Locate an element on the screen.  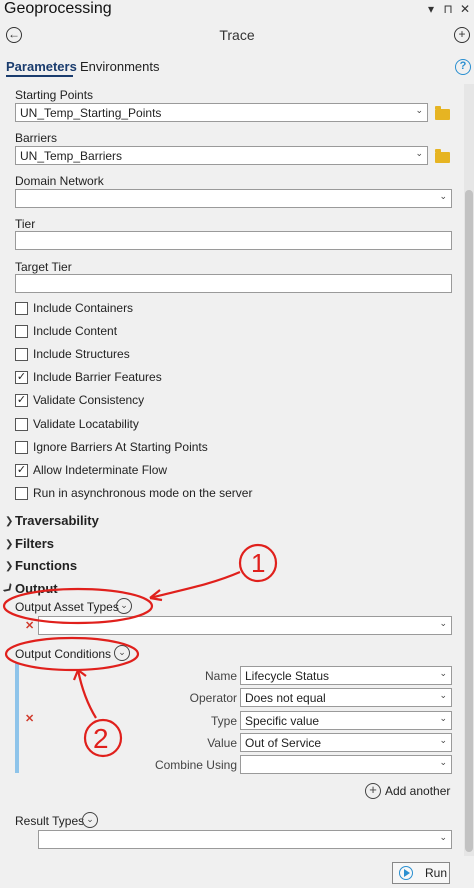
run-button: Run is located at coordinates (421, 873).